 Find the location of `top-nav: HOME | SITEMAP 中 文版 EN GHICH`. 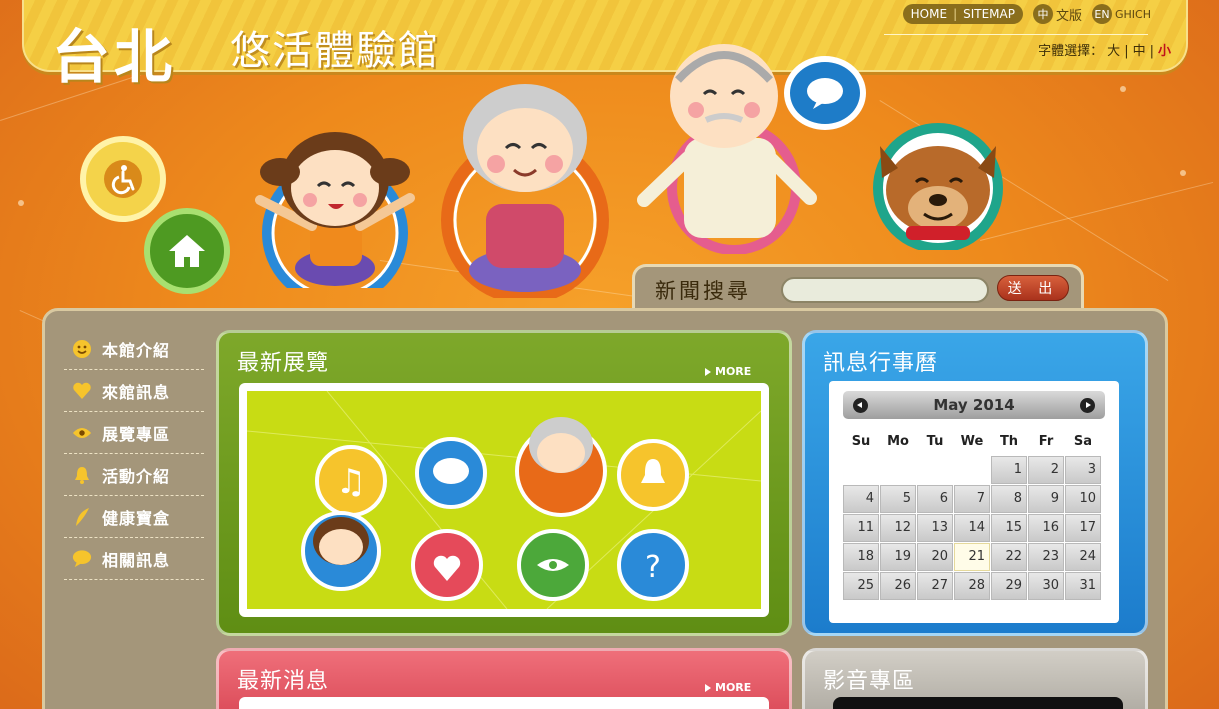

top-nav: HOME | SITEMAP 中 文版 EN GHICH is located at coordinates (1026, 14).